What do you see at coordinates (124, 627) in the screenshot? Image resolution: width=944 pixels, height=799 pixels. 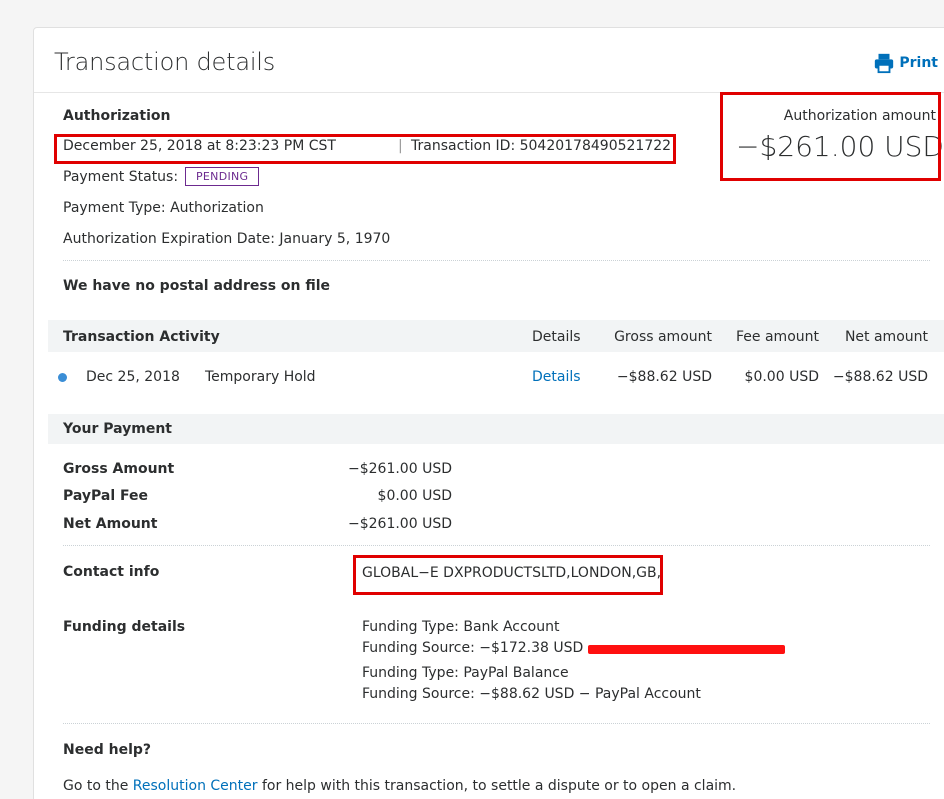 I see `funding-details-label: Funding details` at bounding box center [124, 627].